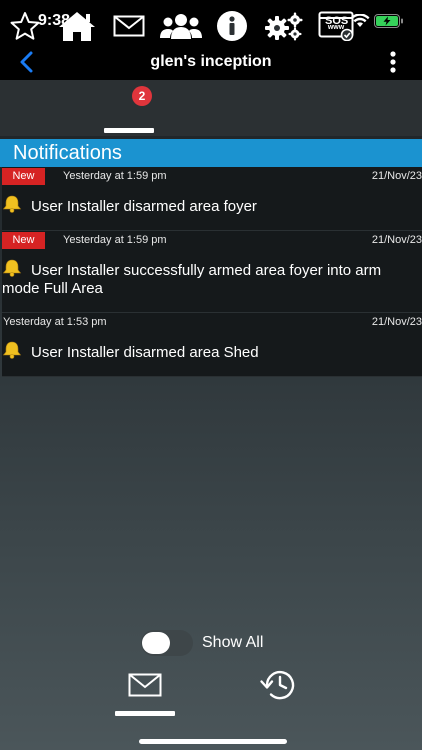 This screenshot has width=422, height=750. Describe the element at coordinates (156, 643) in the screenshot. I see `toggle-knob` at that location.